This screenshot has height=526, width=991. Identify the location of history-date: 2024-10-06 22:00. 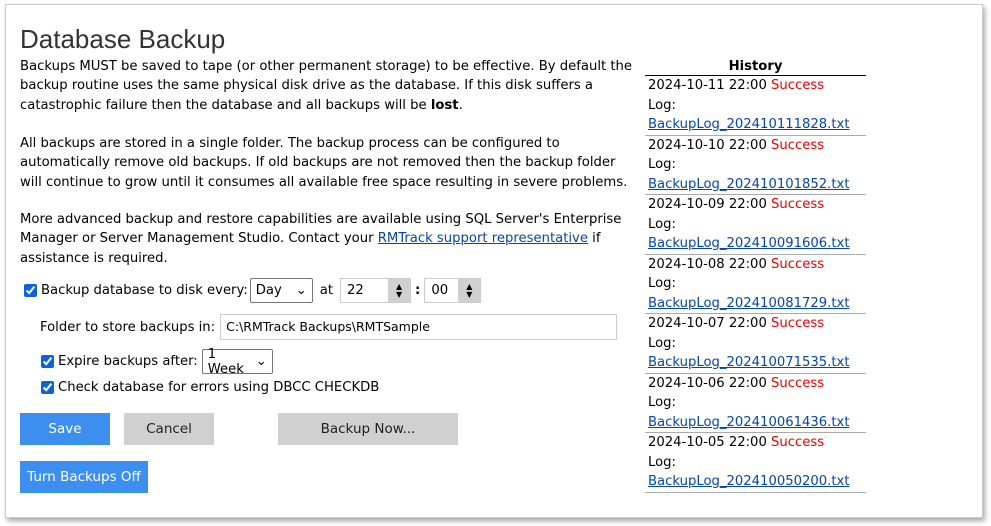
(707, 383).